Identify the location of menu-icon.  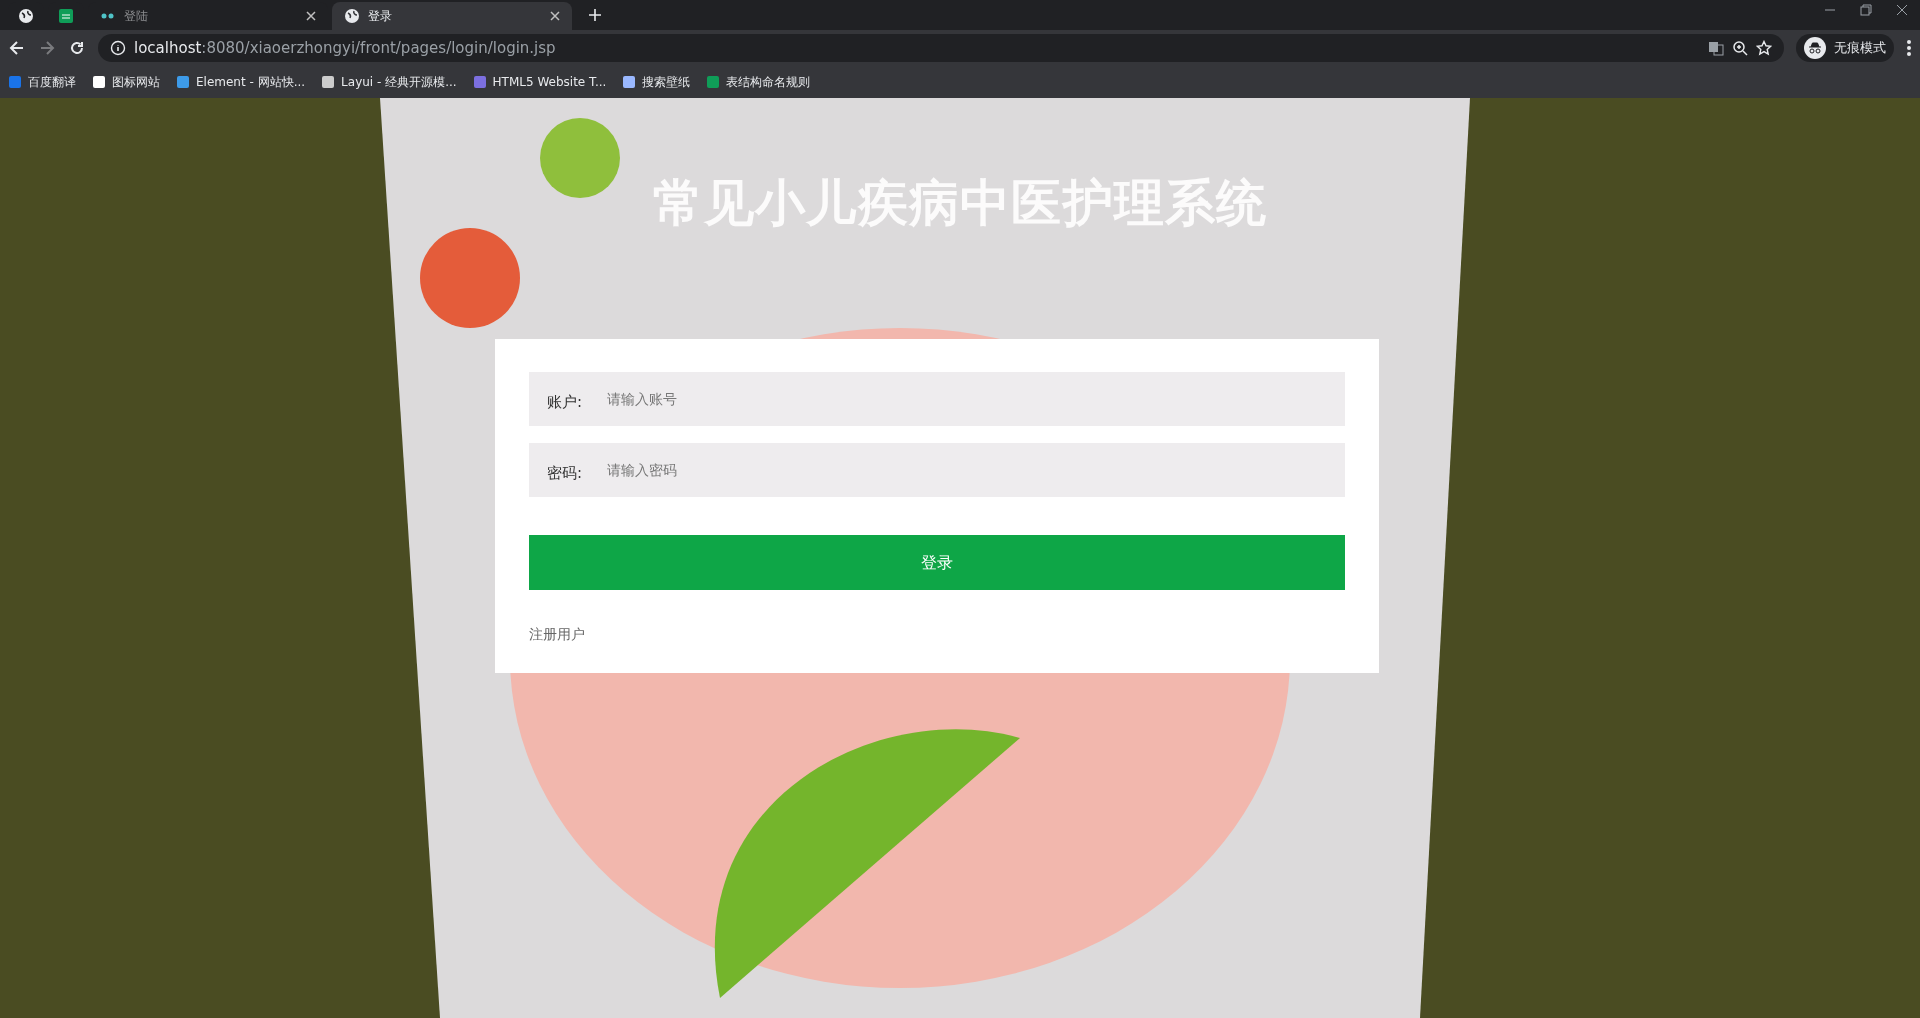
(1909, 48).